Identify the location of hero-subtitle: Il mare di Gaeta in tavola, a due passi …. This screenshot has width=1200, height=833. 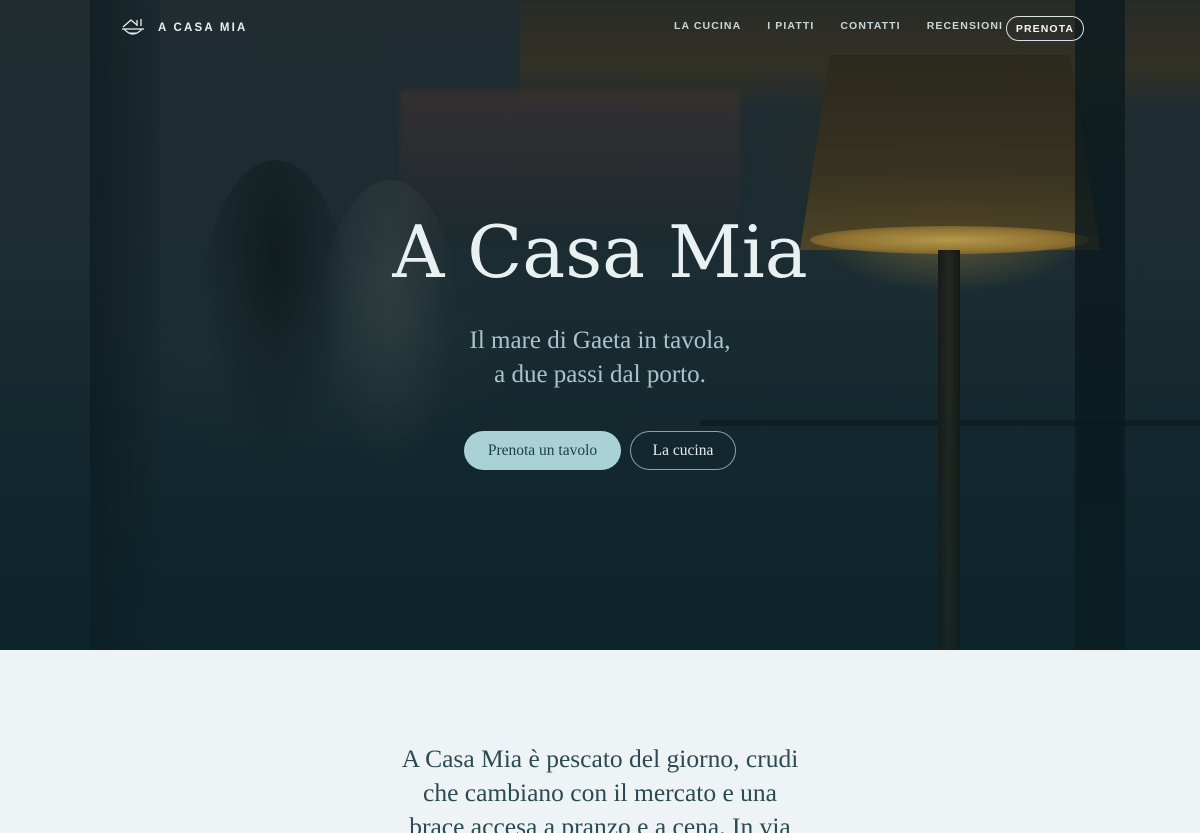
(600, 358).